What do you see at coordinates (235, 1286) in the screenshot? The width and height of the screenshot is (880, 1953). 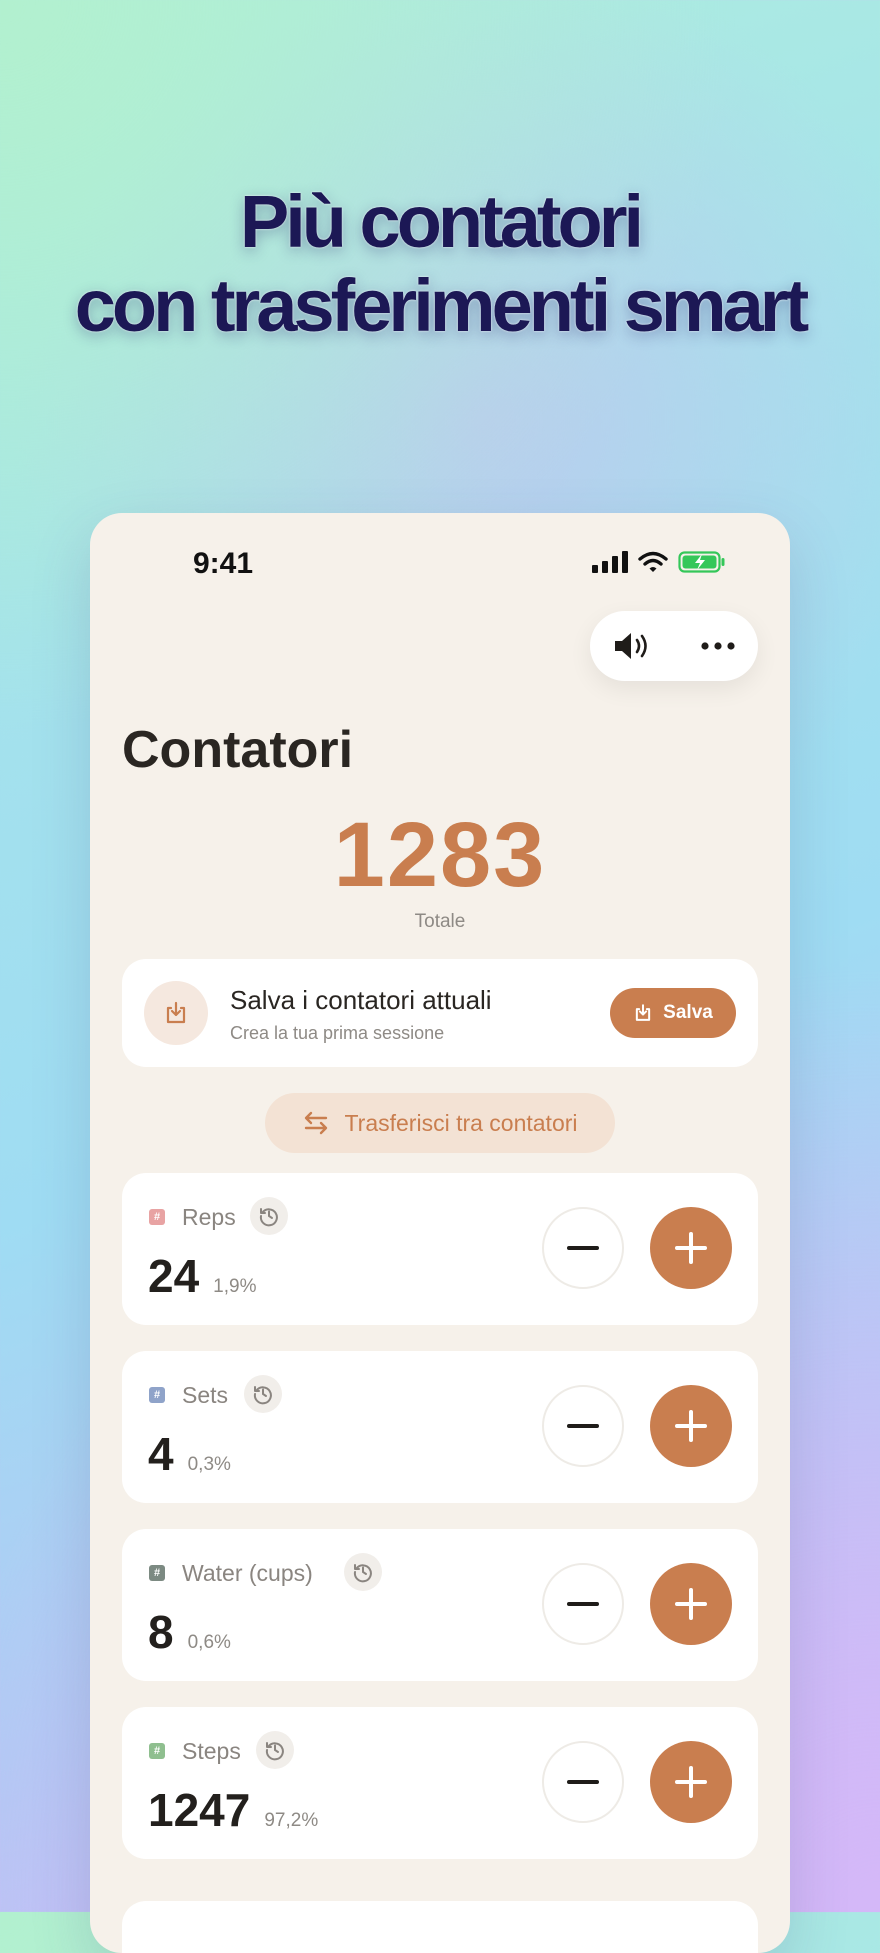 I see `counter-percent: 1,9%` at bounding box center [235, 1286].